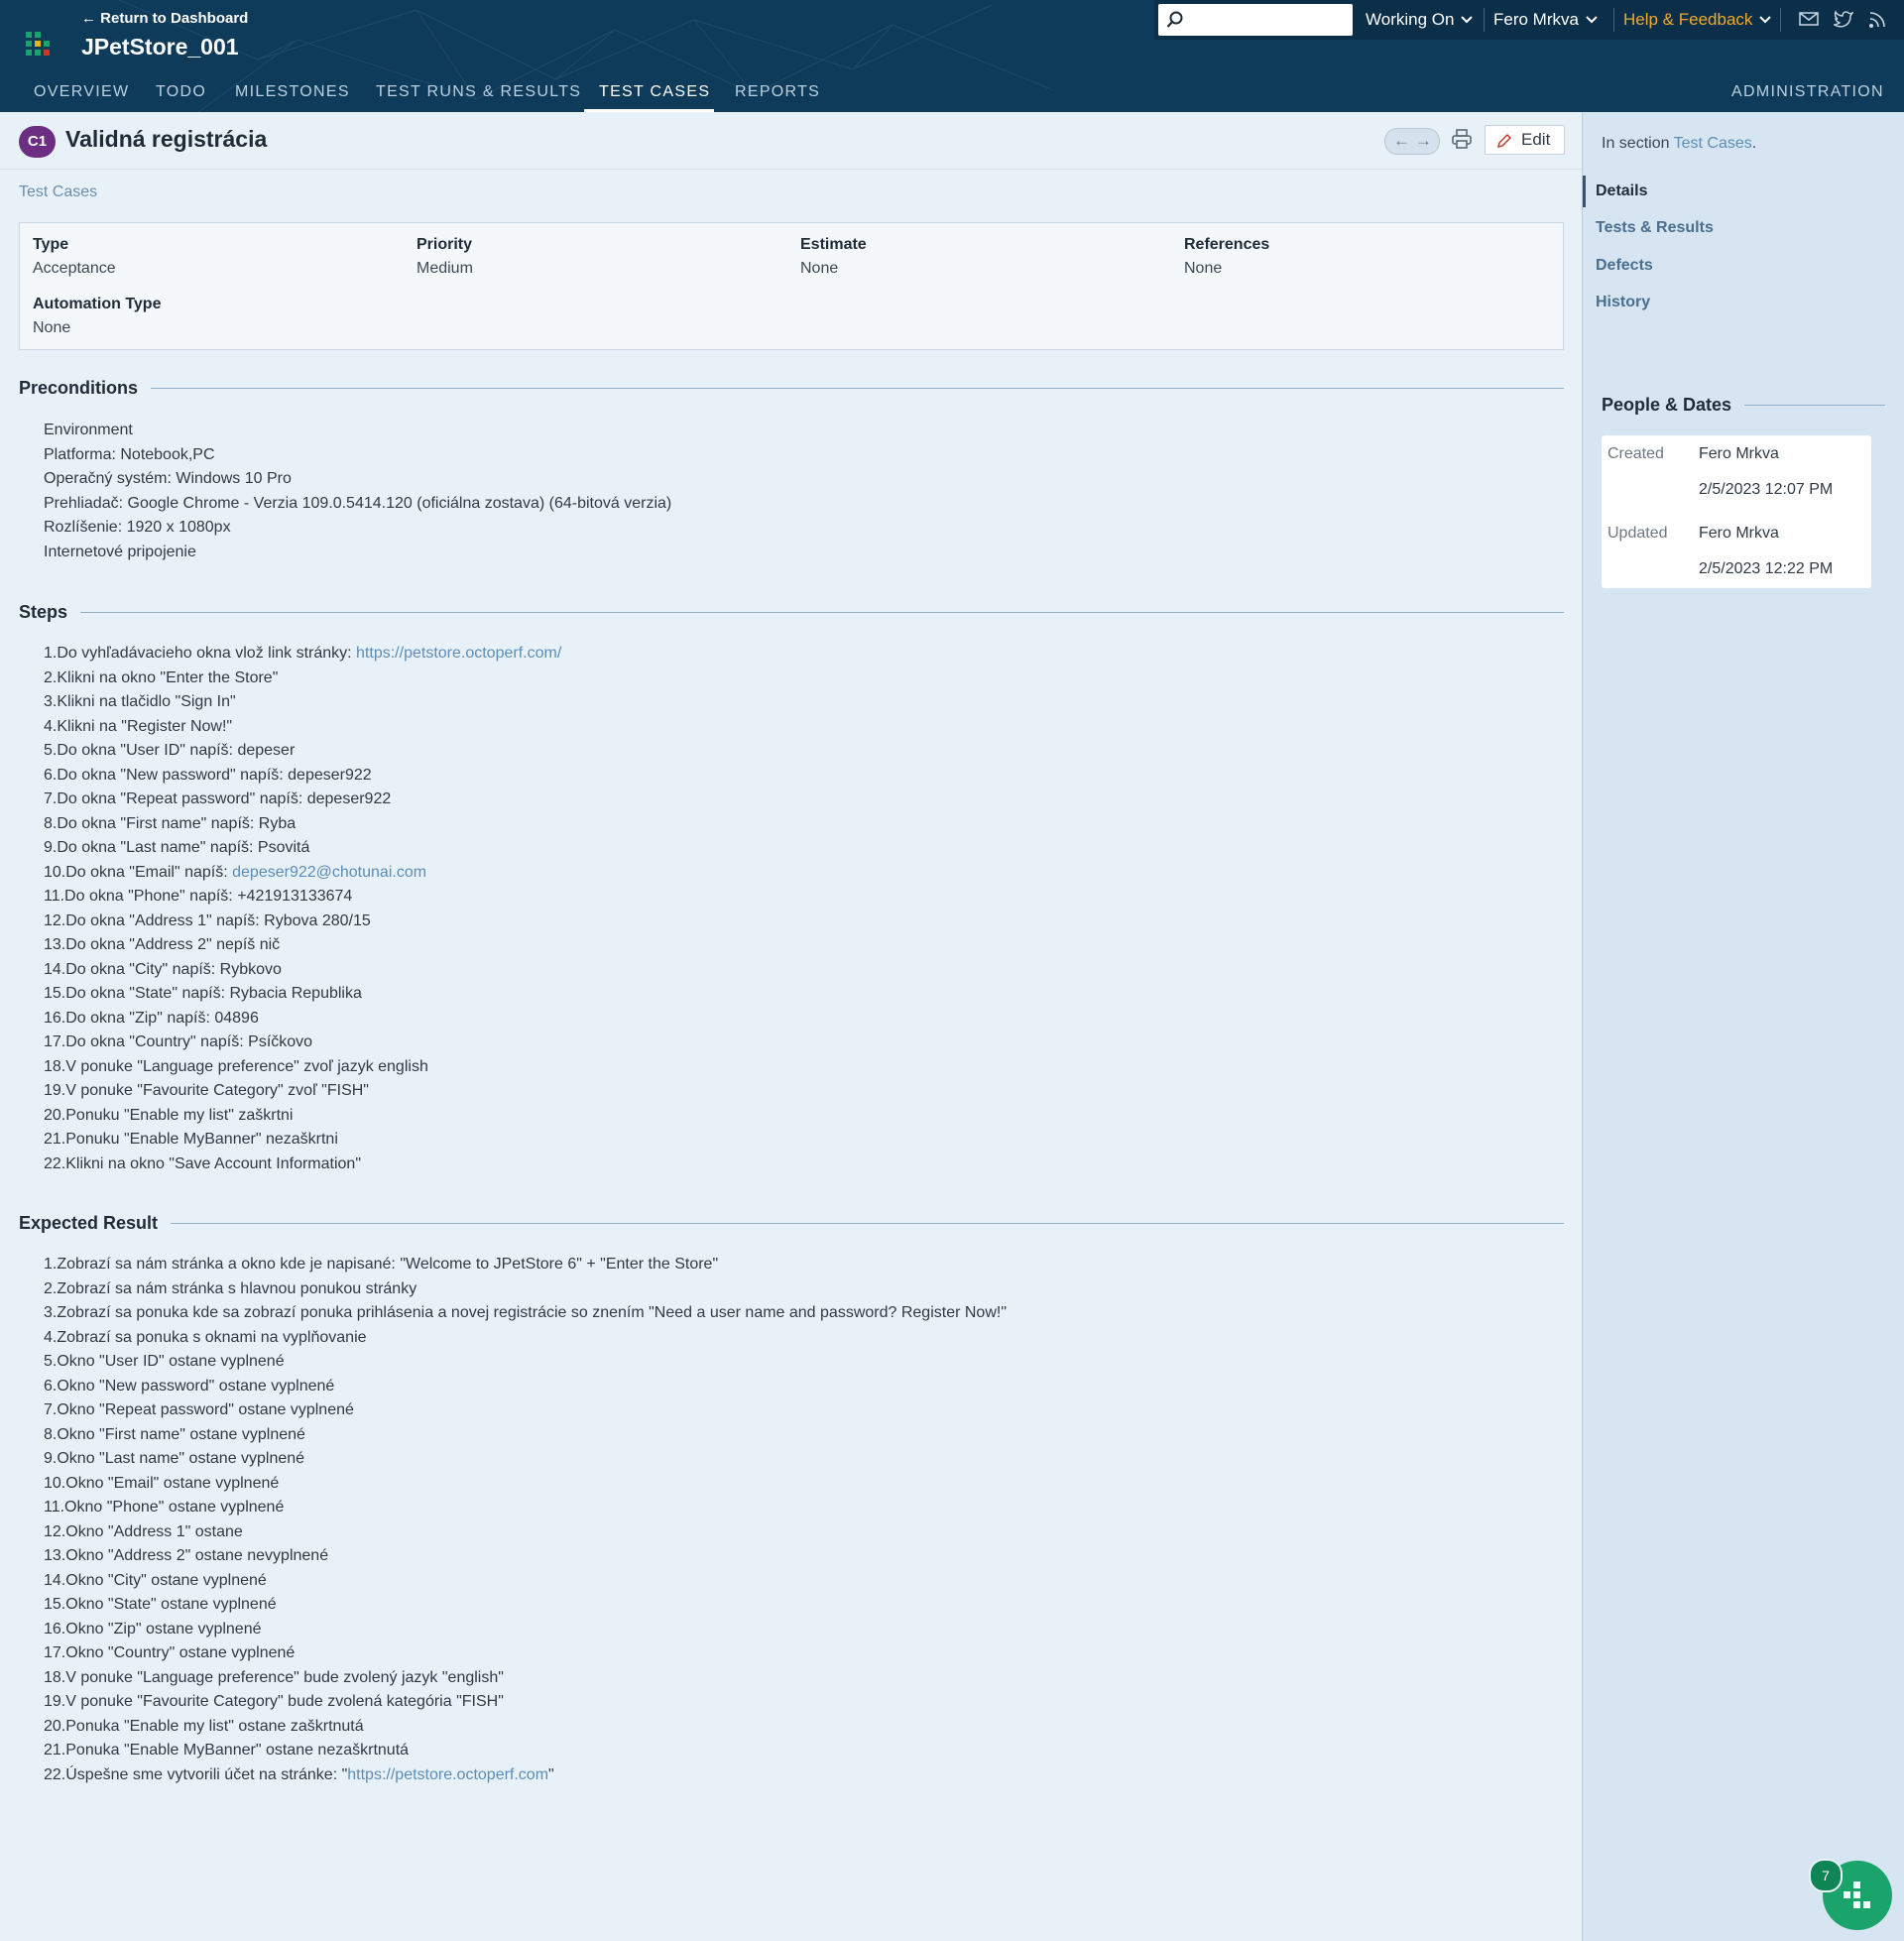  I want to click on section-title: Steps, so click(43, 612).